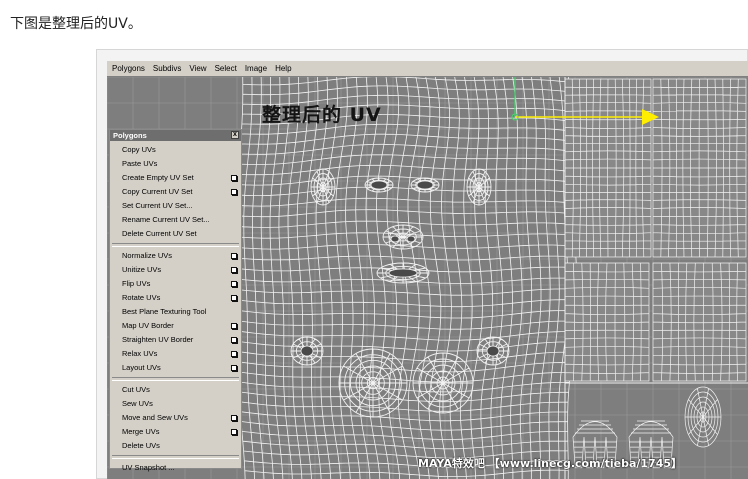 This screenshot has height=479, width=748. I want to click on menu-help: Help, so click(283, 68).